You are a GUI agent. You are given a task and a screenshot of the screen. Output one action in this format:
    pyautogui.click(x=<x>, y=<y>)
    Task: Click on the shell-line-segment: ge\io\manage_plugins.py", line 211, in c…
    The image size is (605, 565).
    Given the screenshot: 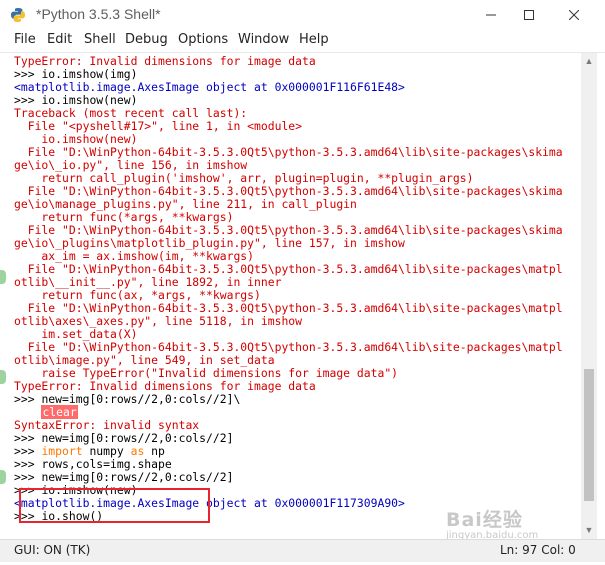 What is the action you would take?
    pyautogui.click(x=185, y=204)
    